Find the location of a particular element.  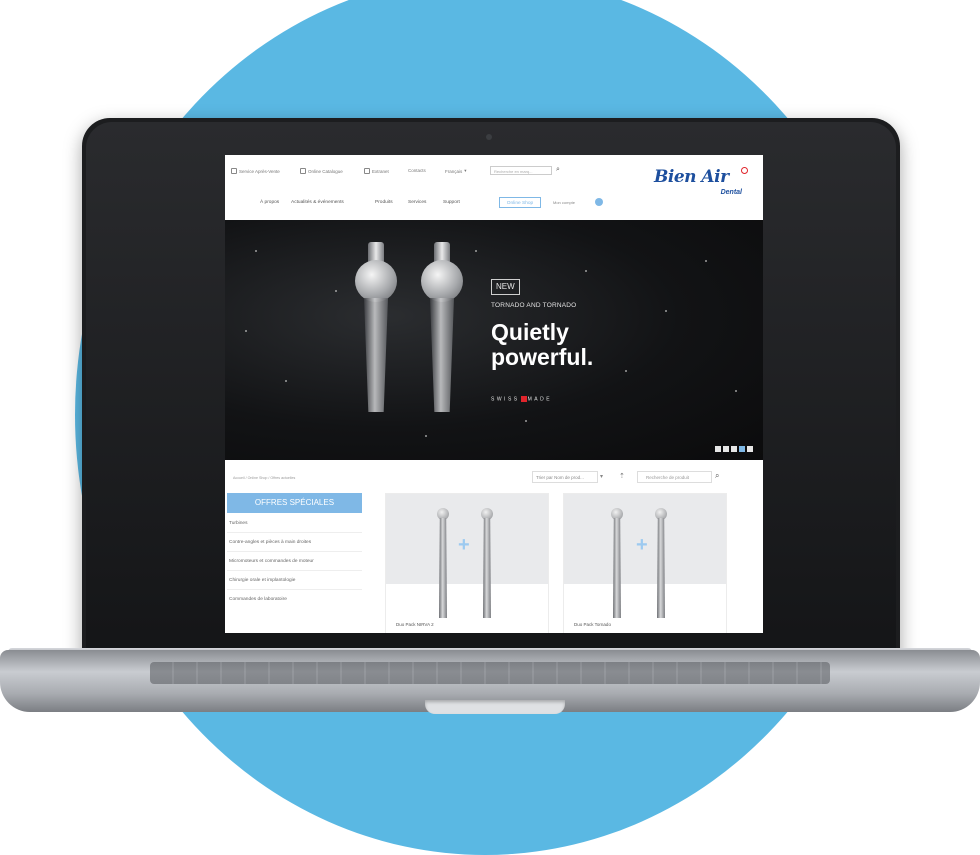

user-icon is located at coordinates (599, 202).